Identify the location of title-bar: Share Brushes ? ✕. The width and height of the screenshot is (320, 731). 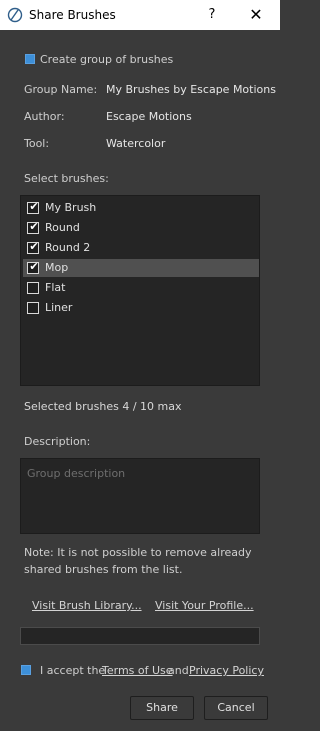
(140, 15).